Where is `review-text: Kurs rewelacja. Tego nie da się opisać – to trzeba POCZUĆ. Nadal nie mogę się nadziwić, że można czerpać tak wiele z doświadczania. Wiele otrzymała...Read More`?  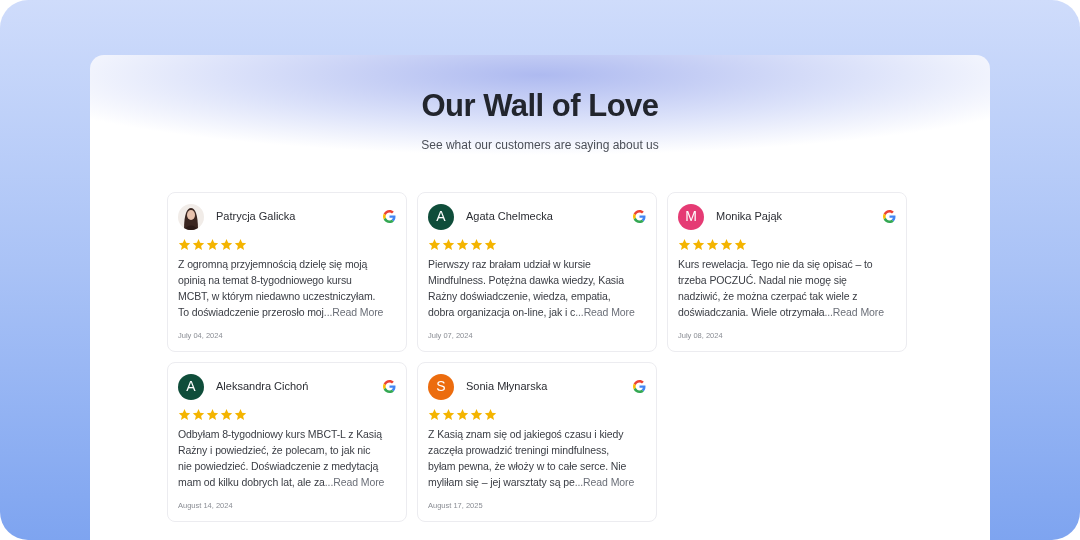
review-text: Kurs rewelacja. Tego nie da się opisać – to trzeba POCZUĆ. Nadal nie mogę się nadziwić, że można czerpać tak wiele z doświadczania. Wiele otrzymała...Read More is located at coordinates (781, 288).